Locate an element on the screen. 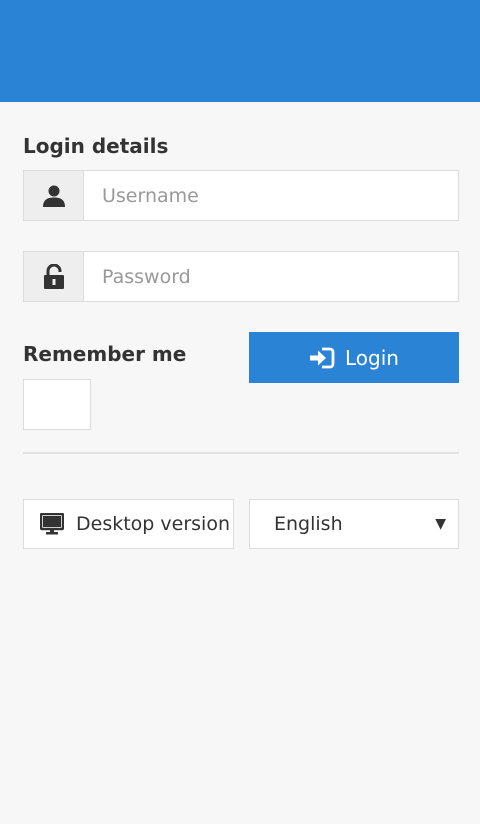 The height and width of the screenshot is (824, 480). user-icon is located at coordinates (54, 195).